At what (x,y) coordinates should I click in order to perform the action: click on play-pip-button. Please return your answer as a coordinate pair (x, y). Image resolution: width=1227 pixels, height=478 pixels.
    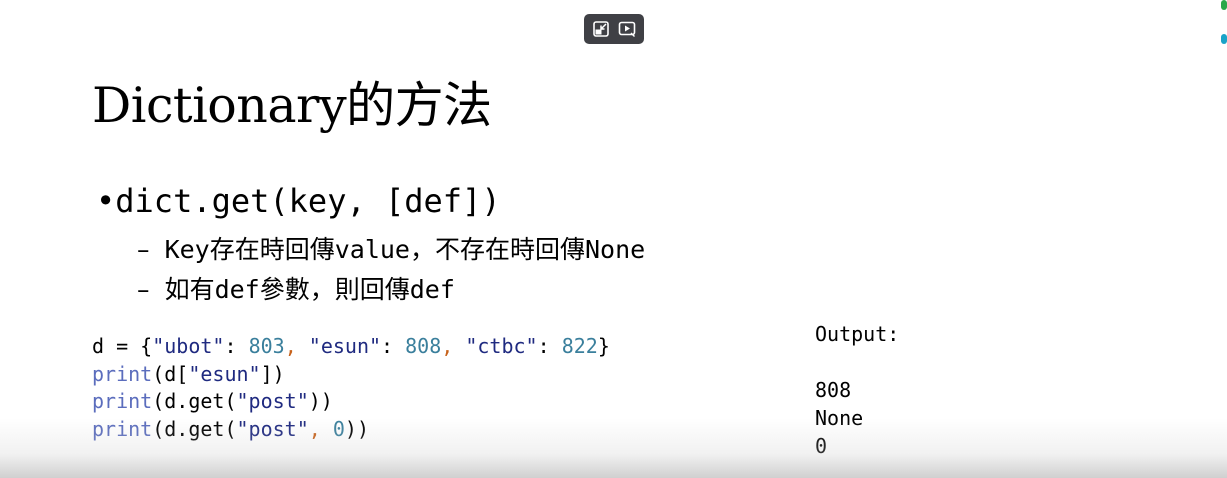
    Looking at the image, I should click on (627, 29).